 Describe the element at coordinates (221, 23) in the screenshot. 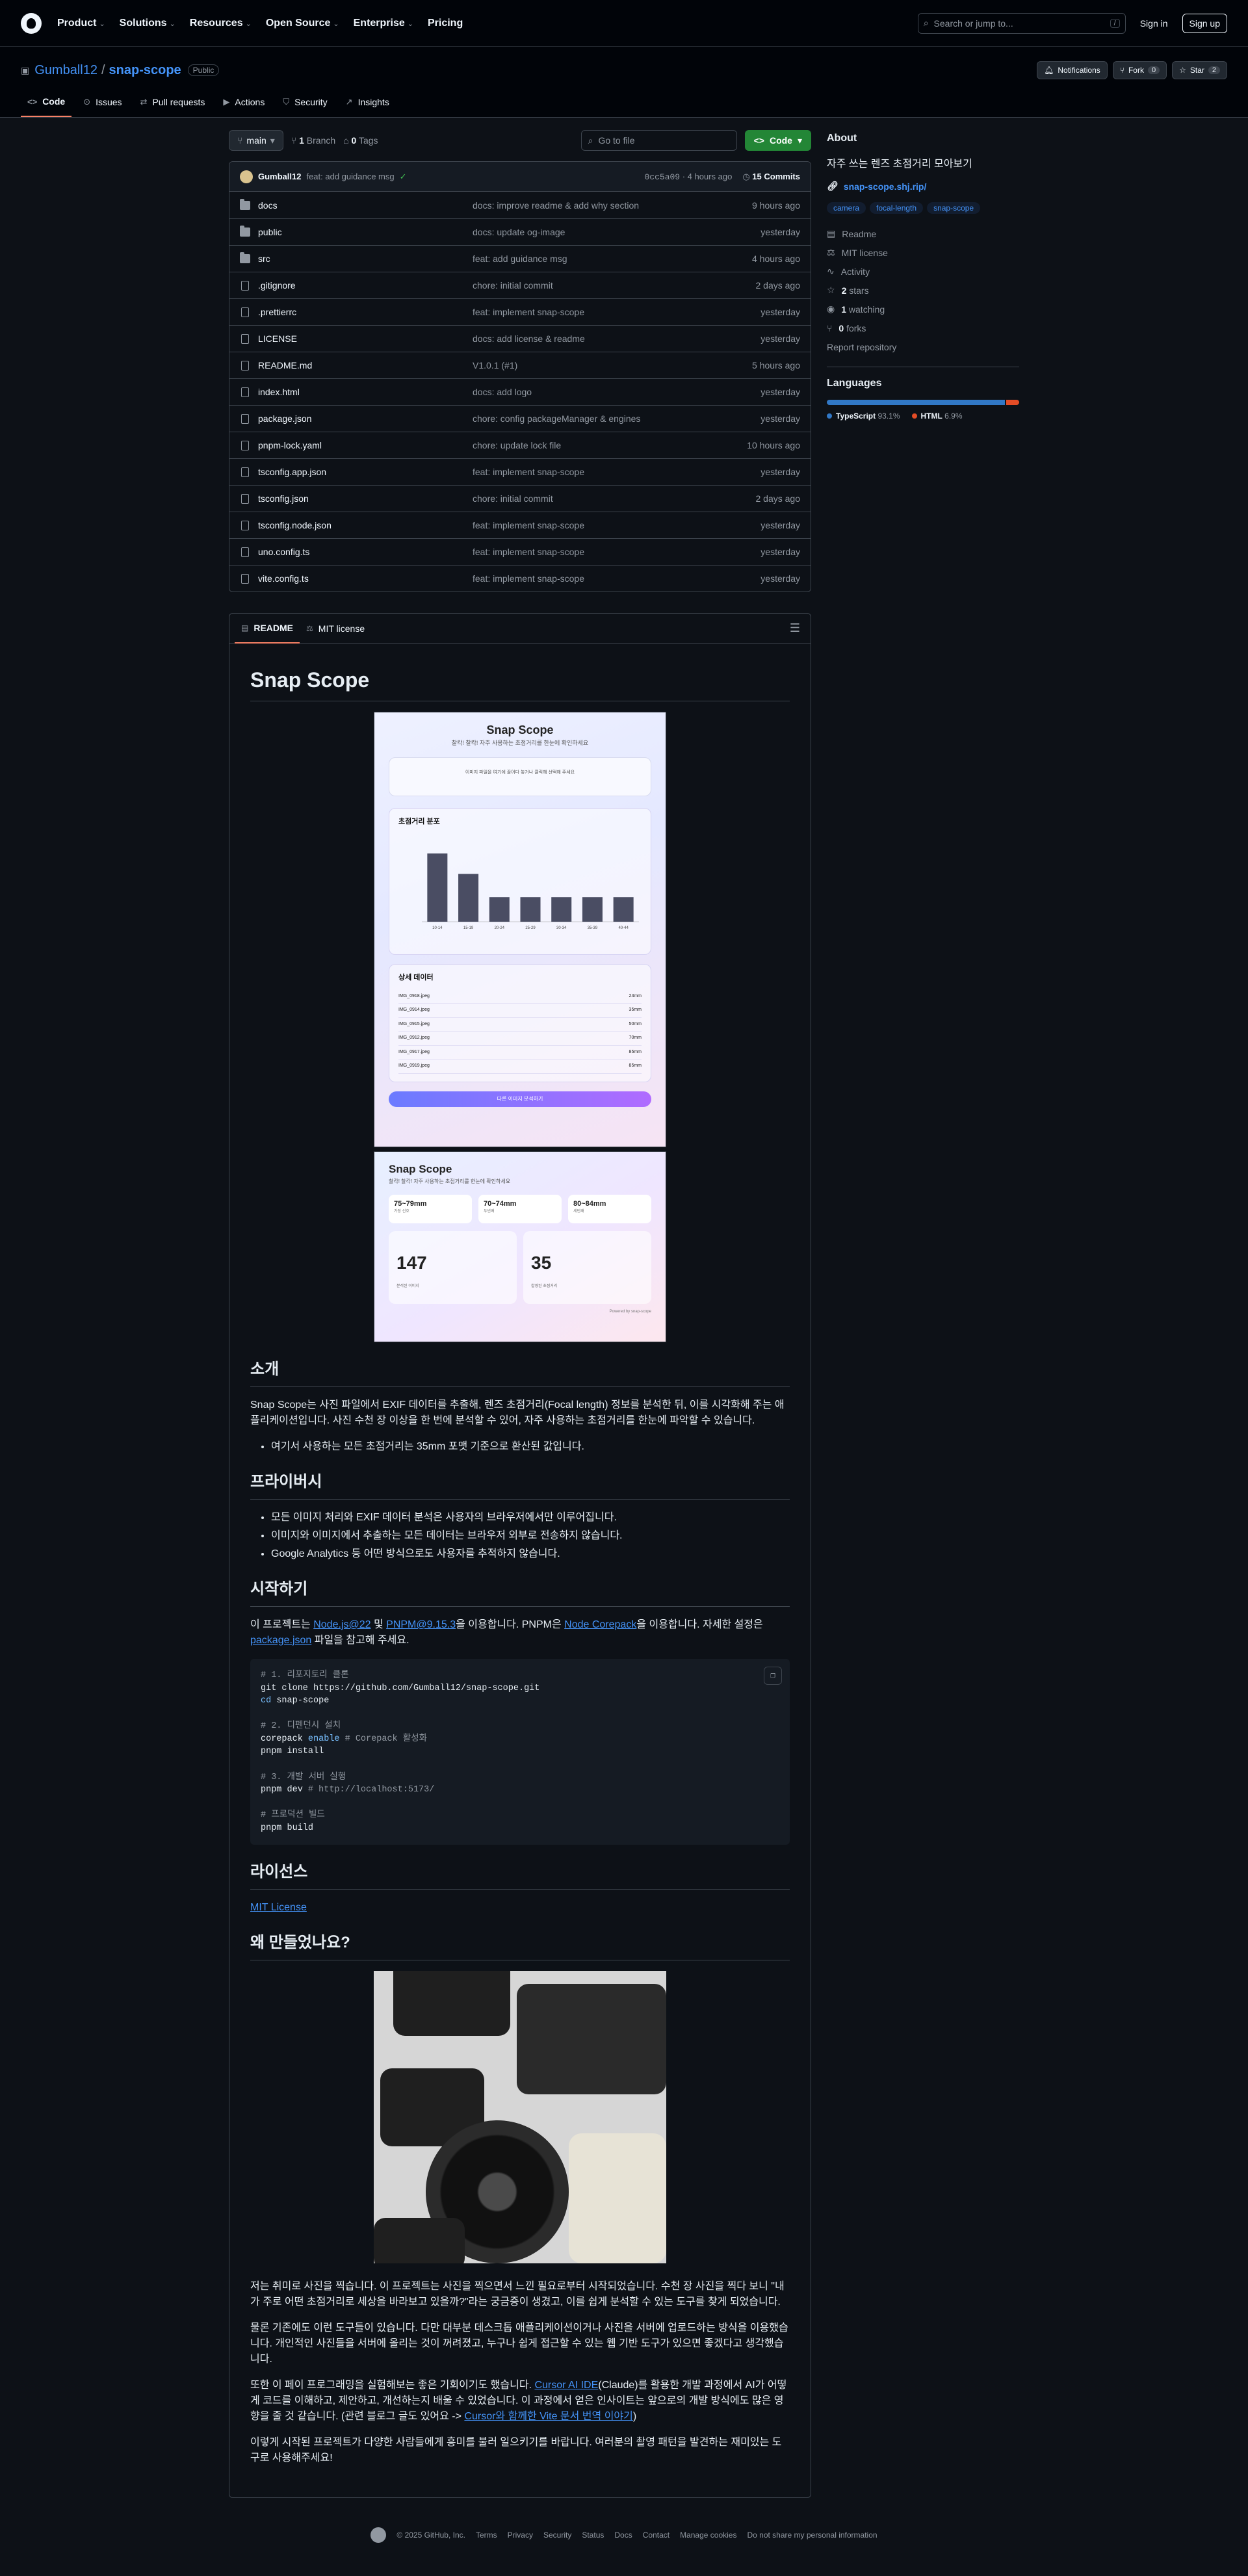

I see `nav-resources: Resources ⌄` at that location.